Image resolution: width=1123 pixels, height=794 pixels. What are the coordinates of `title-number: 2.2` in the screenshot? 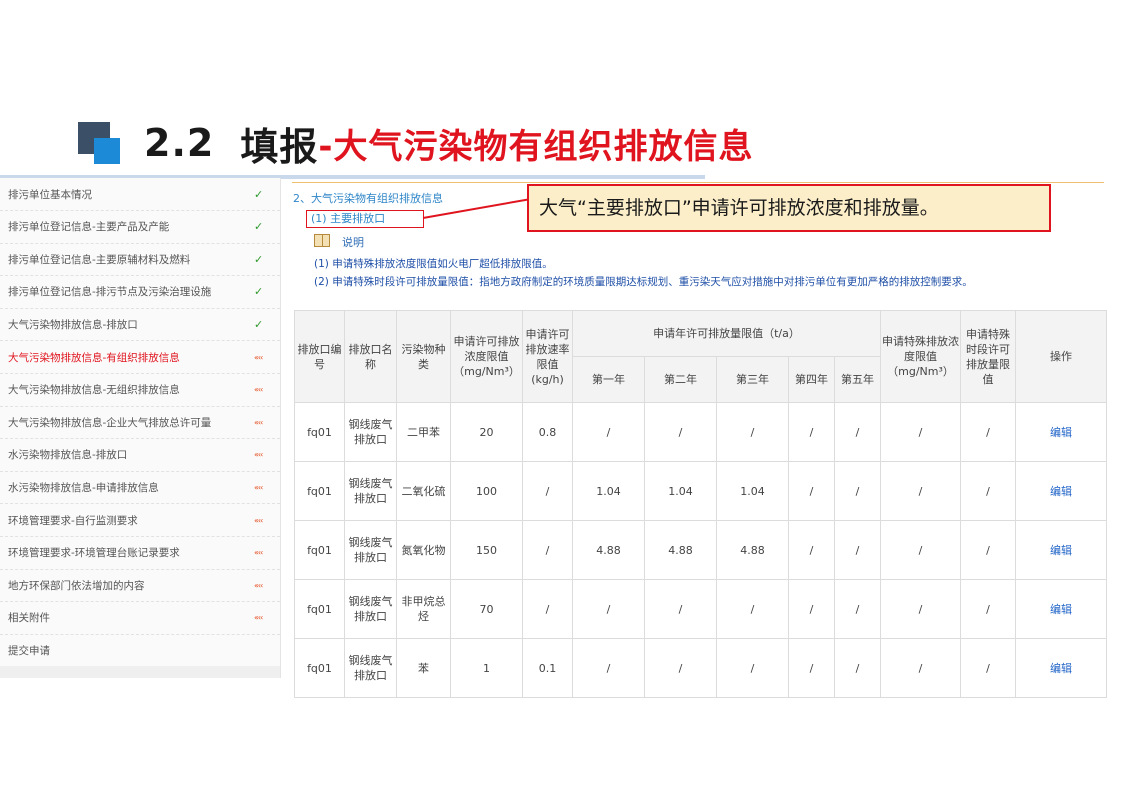 It's located at (179, 143).